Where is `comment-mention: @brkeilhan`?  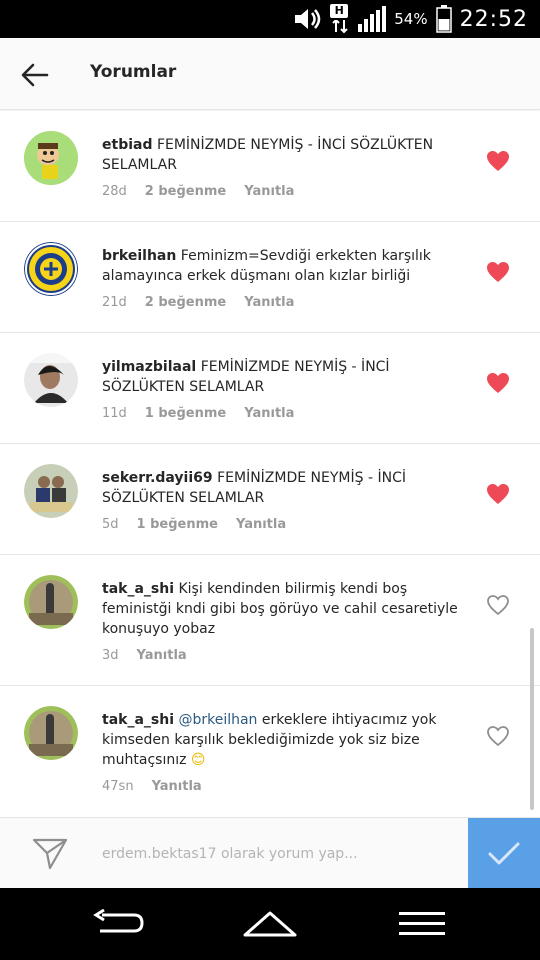 comment-mention: @brkeilhan is located at coordinates (217, 720).